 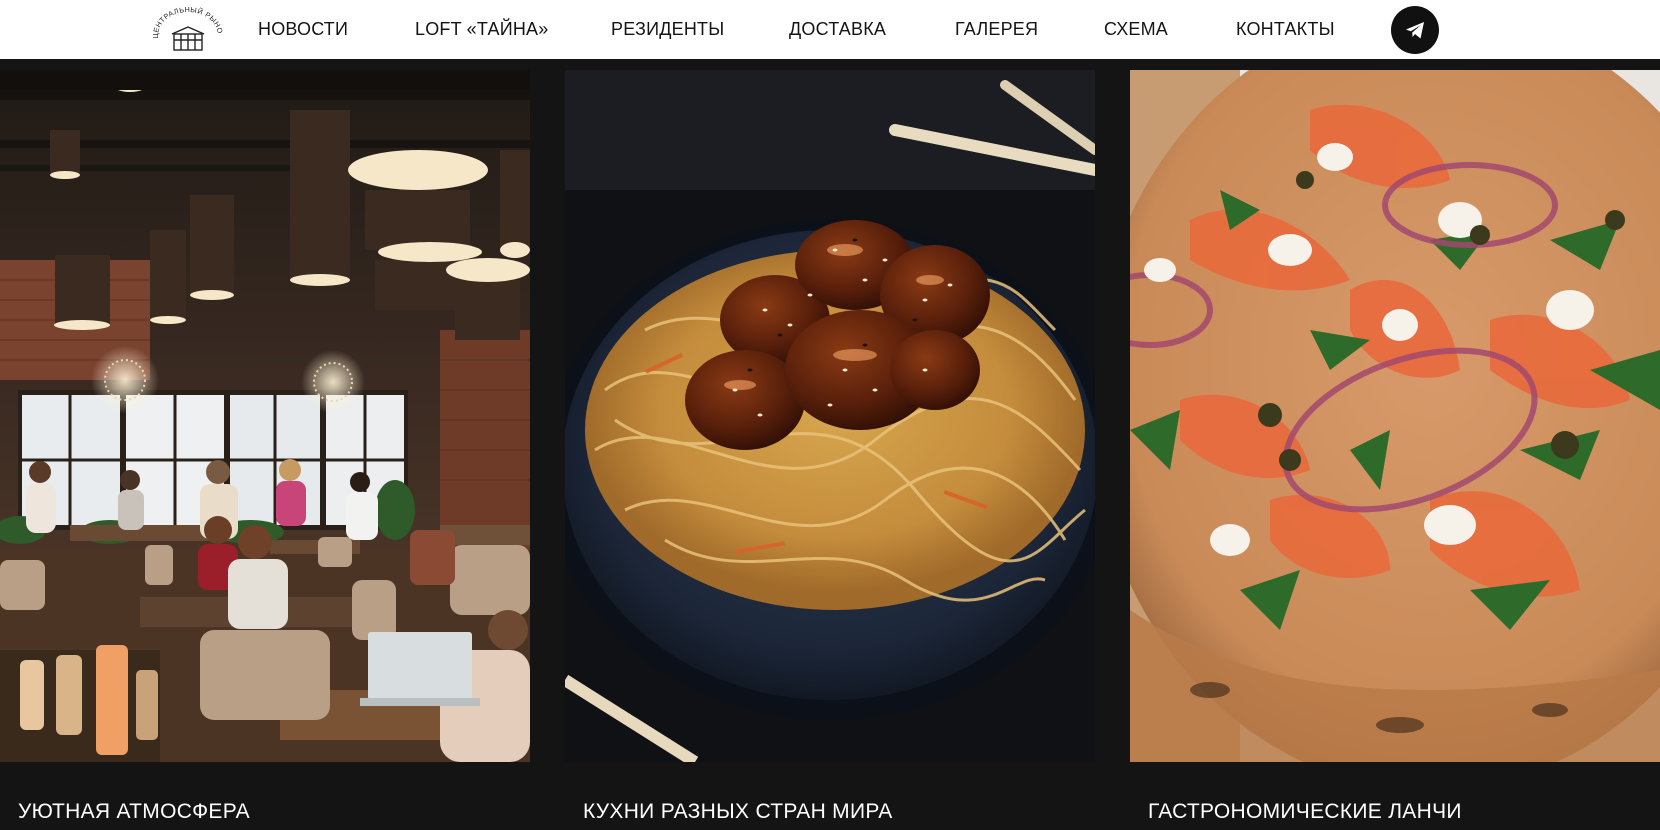 What do you see at coordinates (1305, 811) in the screenshot?
I see `gallery-caption-lunches: ГАСТРОНОМИЧЕСКИЕ ЛАНЧИ` at bounding box center [1305, 811].